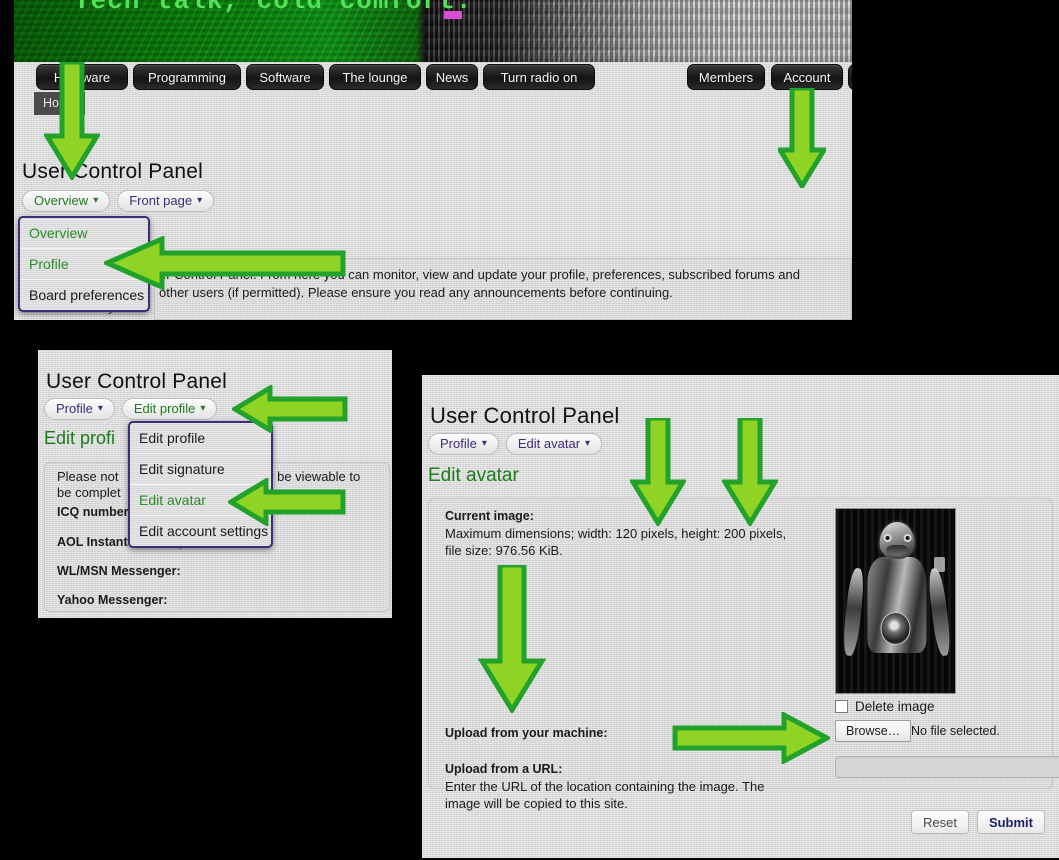 The width and height of the screenshot is (1059, 860). I want to click on banner-cursor-block, so click(453, 15).